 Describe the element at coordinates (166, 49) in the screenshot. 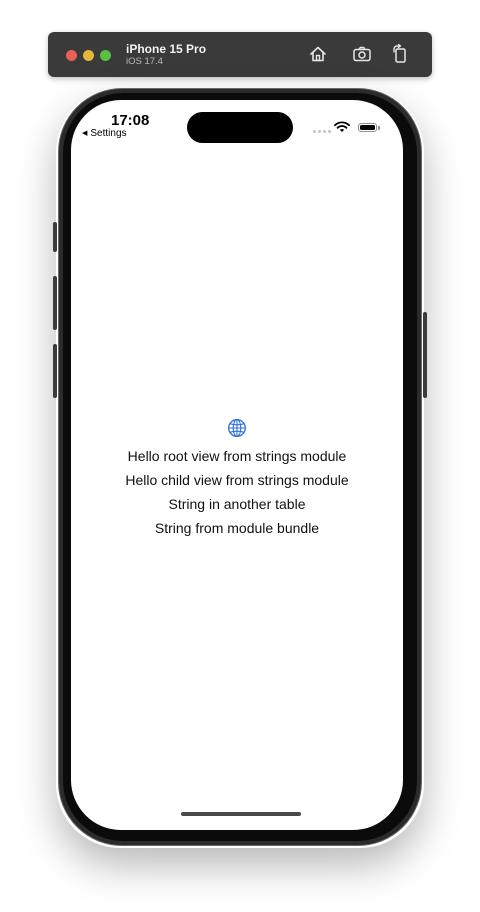

I see `device-name: iPhone 15 Pro` at that location.